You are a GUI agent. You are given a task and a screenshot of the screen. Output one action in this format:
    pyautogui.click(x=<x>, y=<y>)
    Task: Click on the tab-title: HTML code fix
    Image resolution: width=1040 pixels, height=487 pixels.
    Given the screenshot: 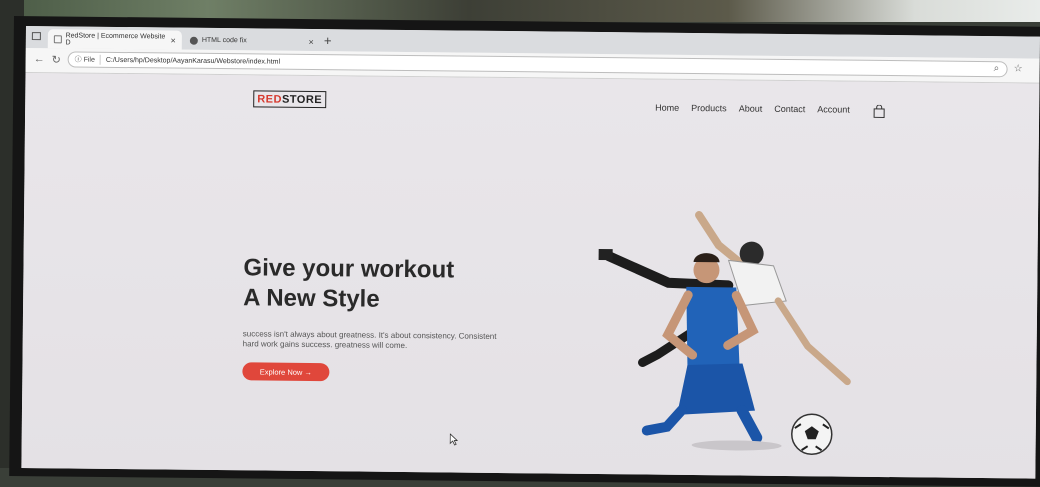 What is the action you would take?
    pyautogui.click(x=224, y=40)
    